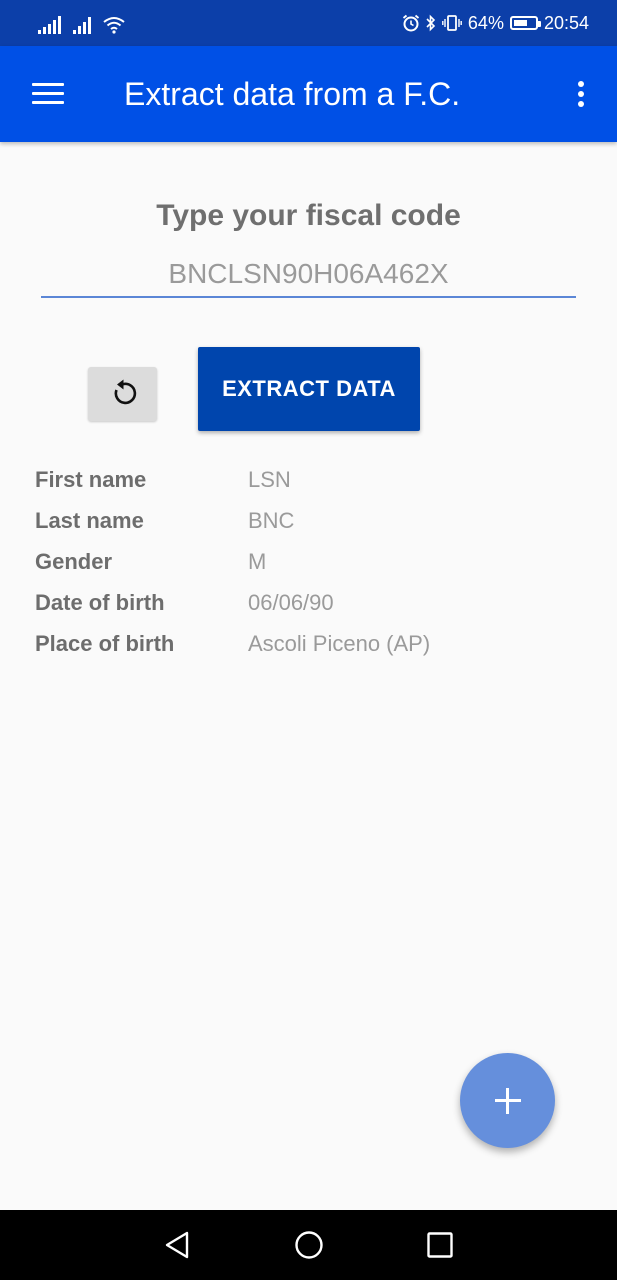 This screenshot has height=1280, width=617. I want to click on detail-row-gender: Gender M, so click(315, 563).